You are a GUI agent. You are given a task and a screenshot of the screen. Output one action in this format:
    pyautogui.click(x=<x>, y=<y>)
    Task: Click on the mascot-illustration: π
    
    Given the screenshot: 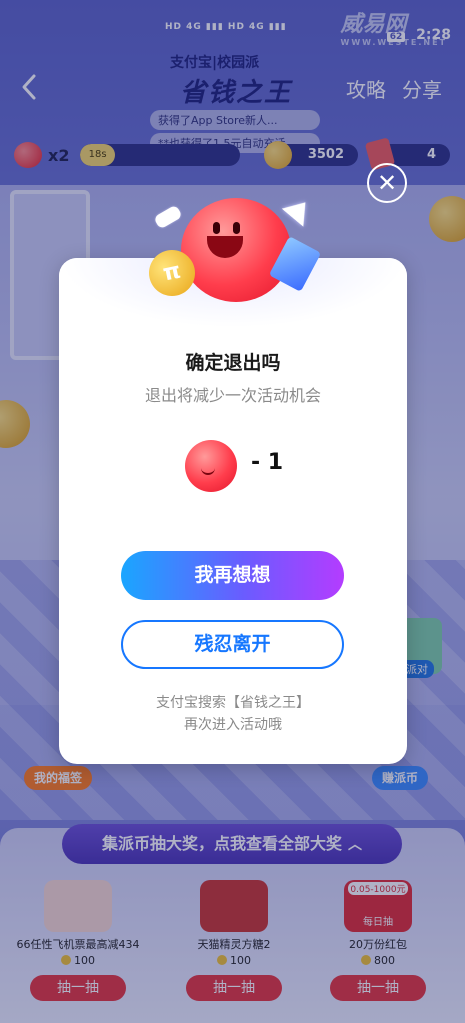 What is the action you would take?
    pyautogui.click(x=233, y=250)
    